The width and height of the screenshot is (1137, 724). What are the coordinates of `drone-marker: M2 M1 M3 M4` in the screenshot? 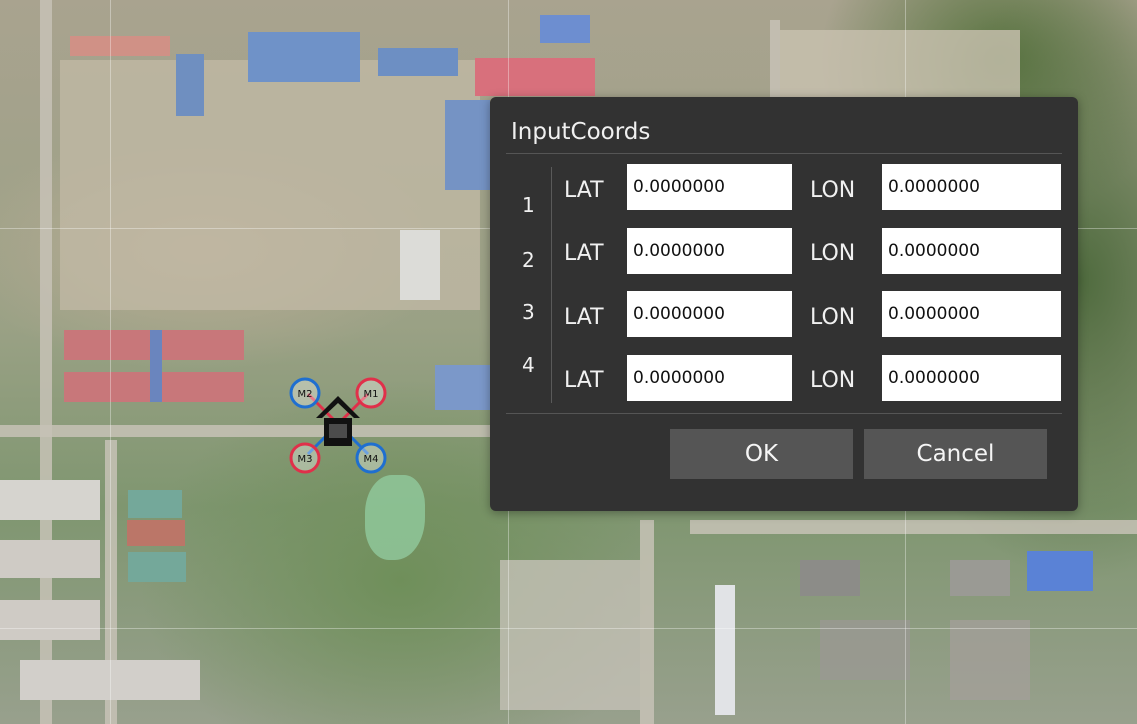 It's located at (338, 424).